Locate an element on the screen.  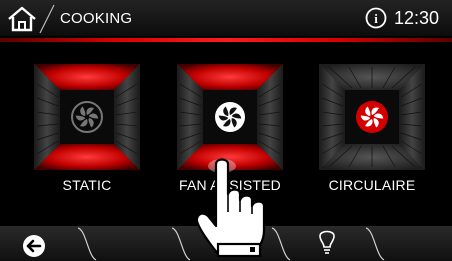
mode-button-circulaire is located at coordinates (372, 117).